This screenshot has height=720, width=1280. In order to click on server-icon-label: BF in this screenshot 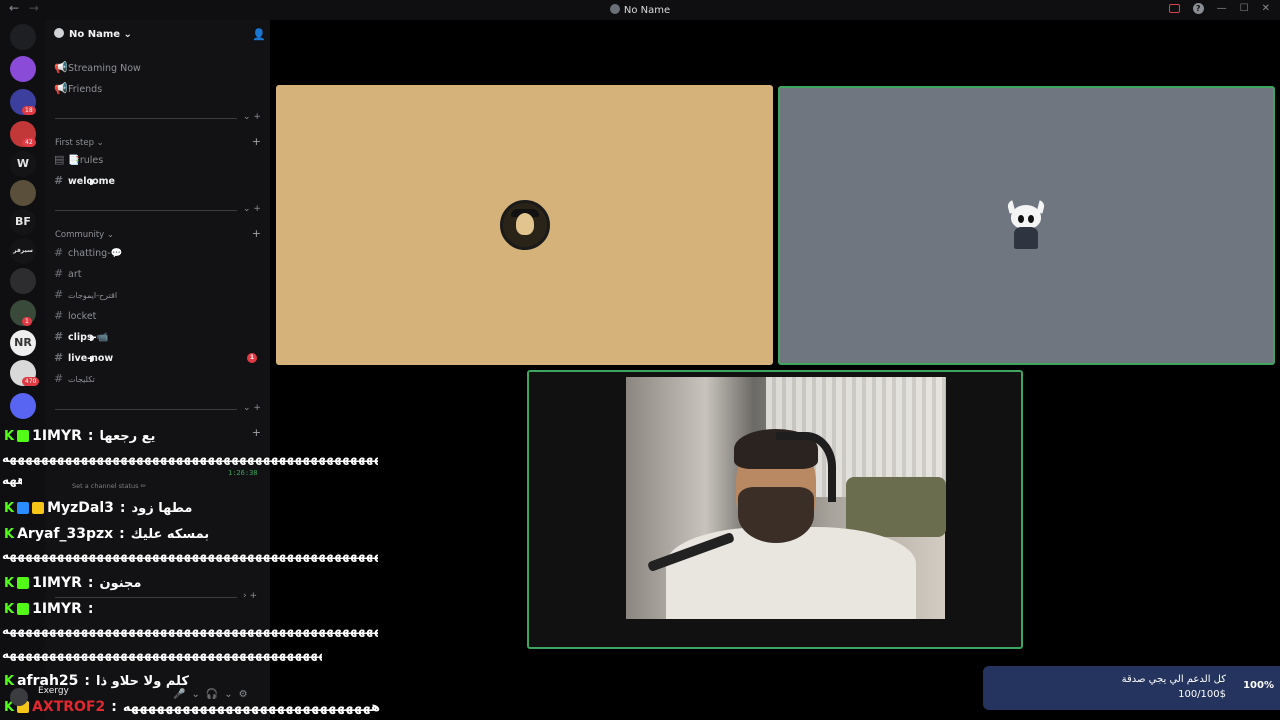, I will do `click(23, 221)`.